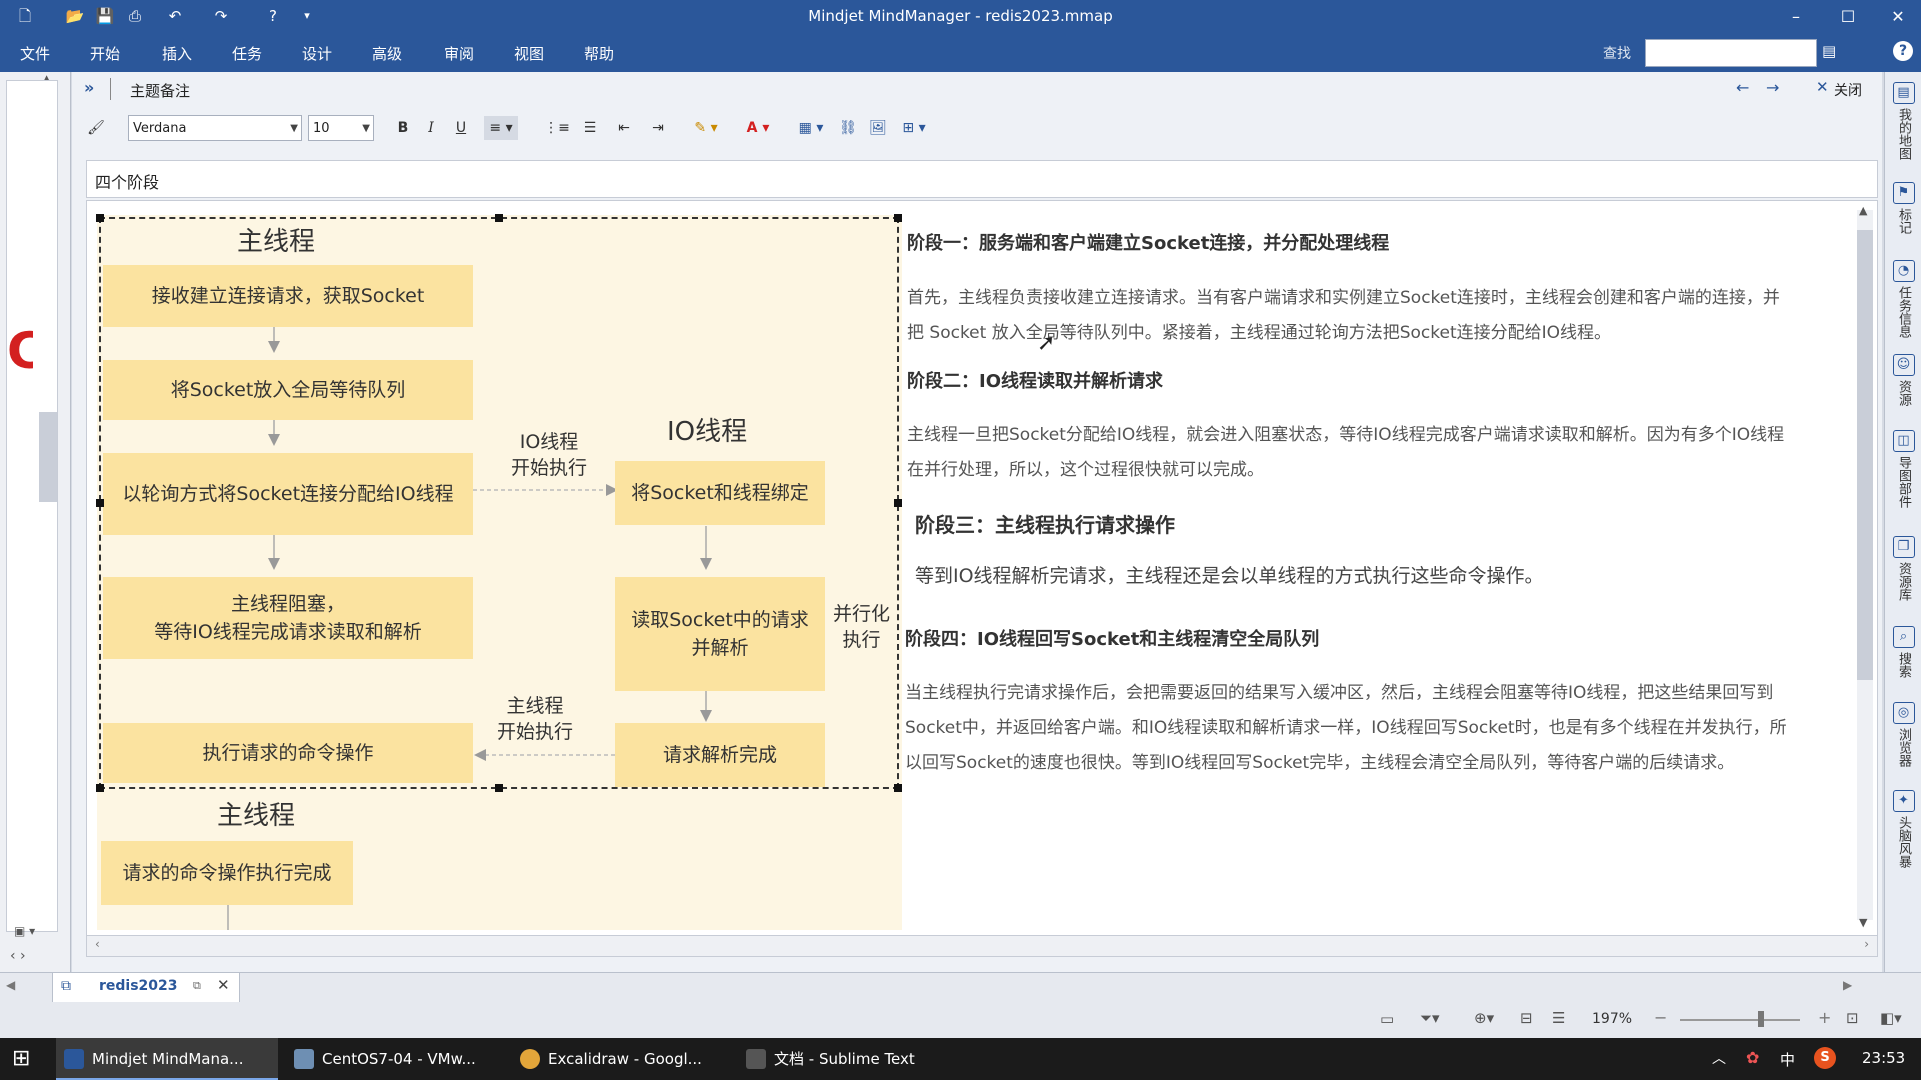  I want to click on close-notes-icon: ✕, so click(1822, 87).